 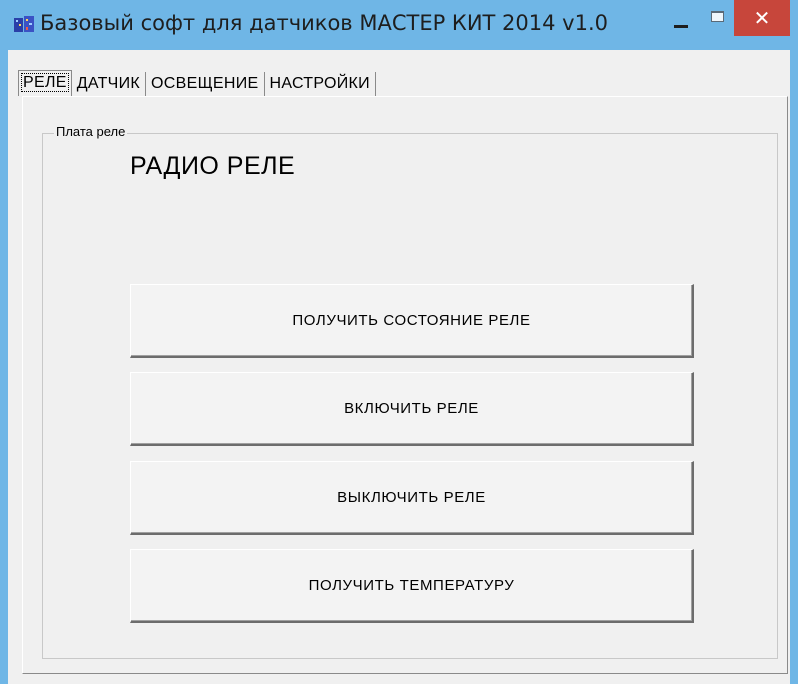 I want to click on turn-off-relay-button: ВЫКЛЮЧИТЬ РЕЛЕ, so click(x=412, y=498).